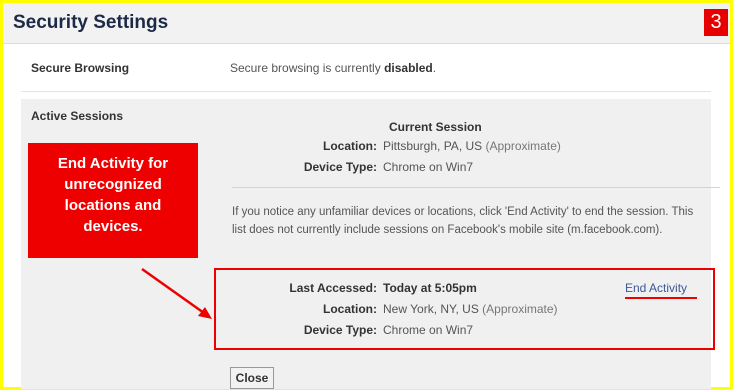  I want to click on current-device-label: Device Type:, so click(340, 167).